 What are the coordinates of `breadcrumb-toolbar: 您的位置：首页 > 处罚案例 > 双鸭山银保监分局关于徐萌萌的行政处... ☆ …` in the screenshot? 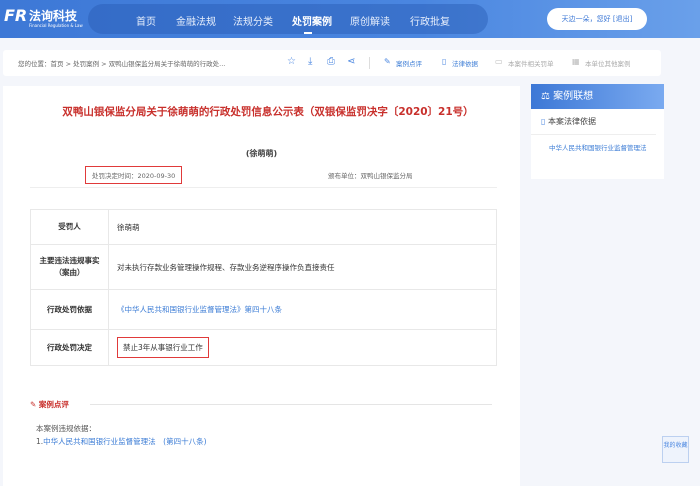 It's located at (332, 63).